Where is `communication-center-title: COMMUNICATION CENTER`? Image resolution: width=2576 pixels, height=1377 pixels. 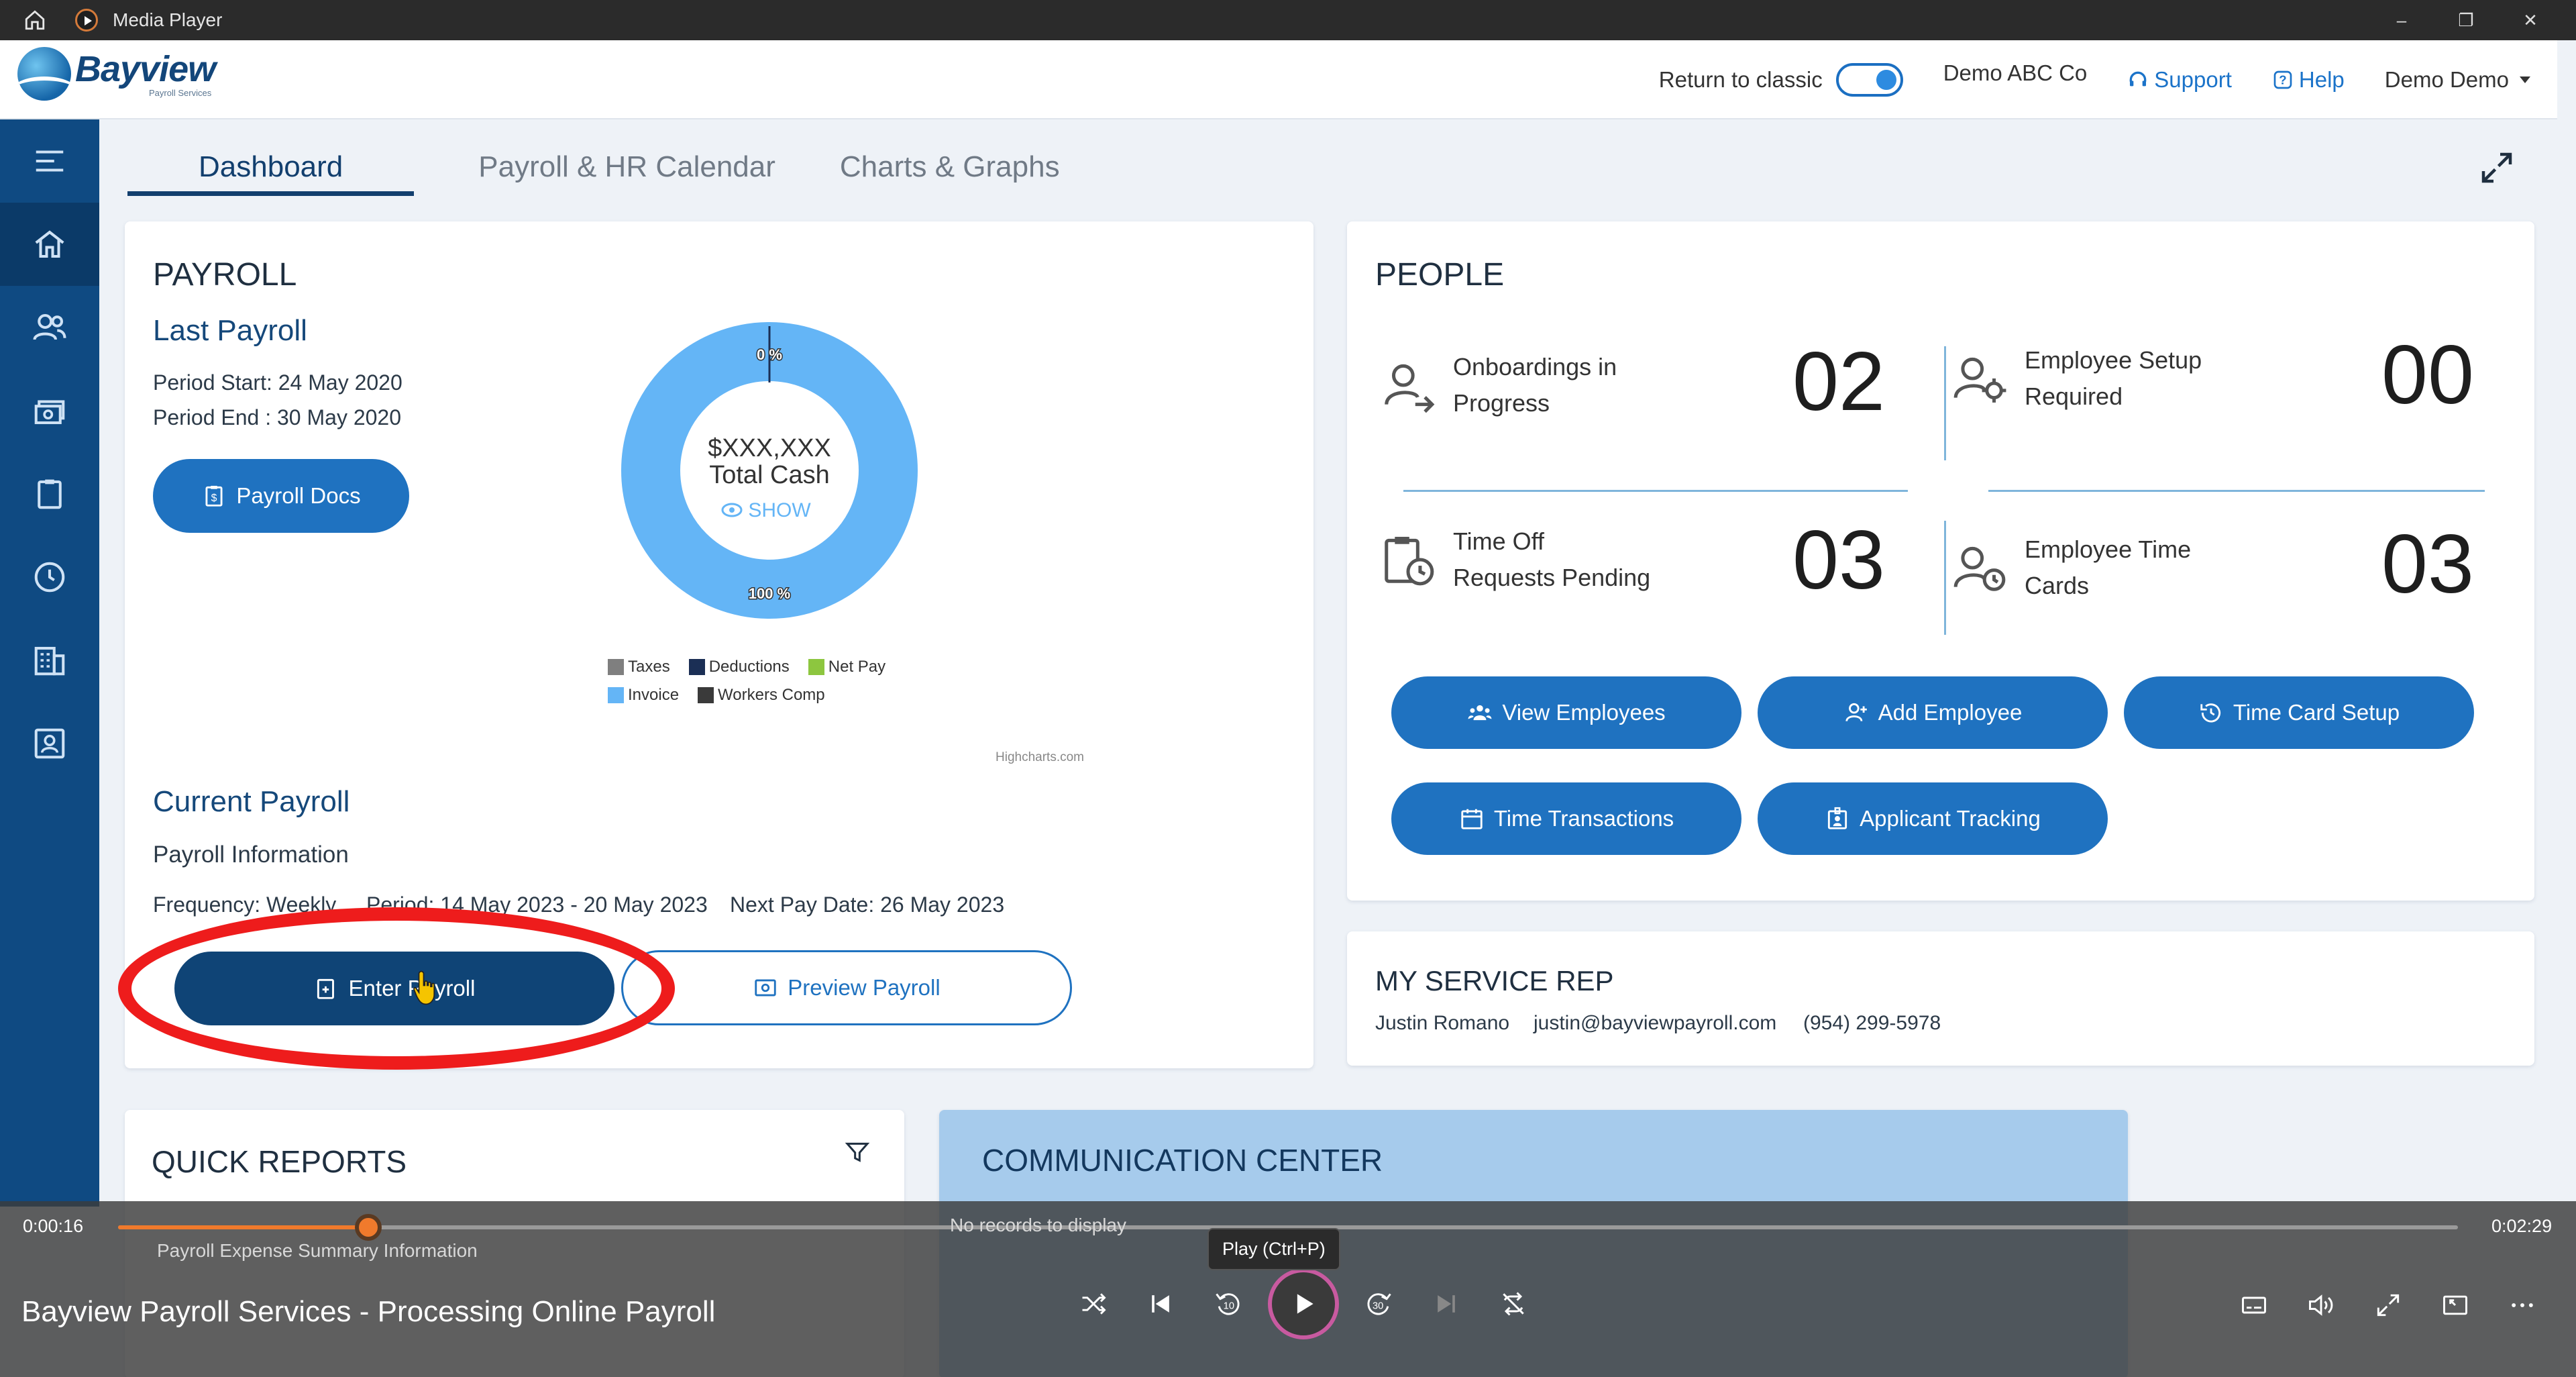
communication-center-title: COMMUNICATION CENTER is located at coordinates (1182, 1160).